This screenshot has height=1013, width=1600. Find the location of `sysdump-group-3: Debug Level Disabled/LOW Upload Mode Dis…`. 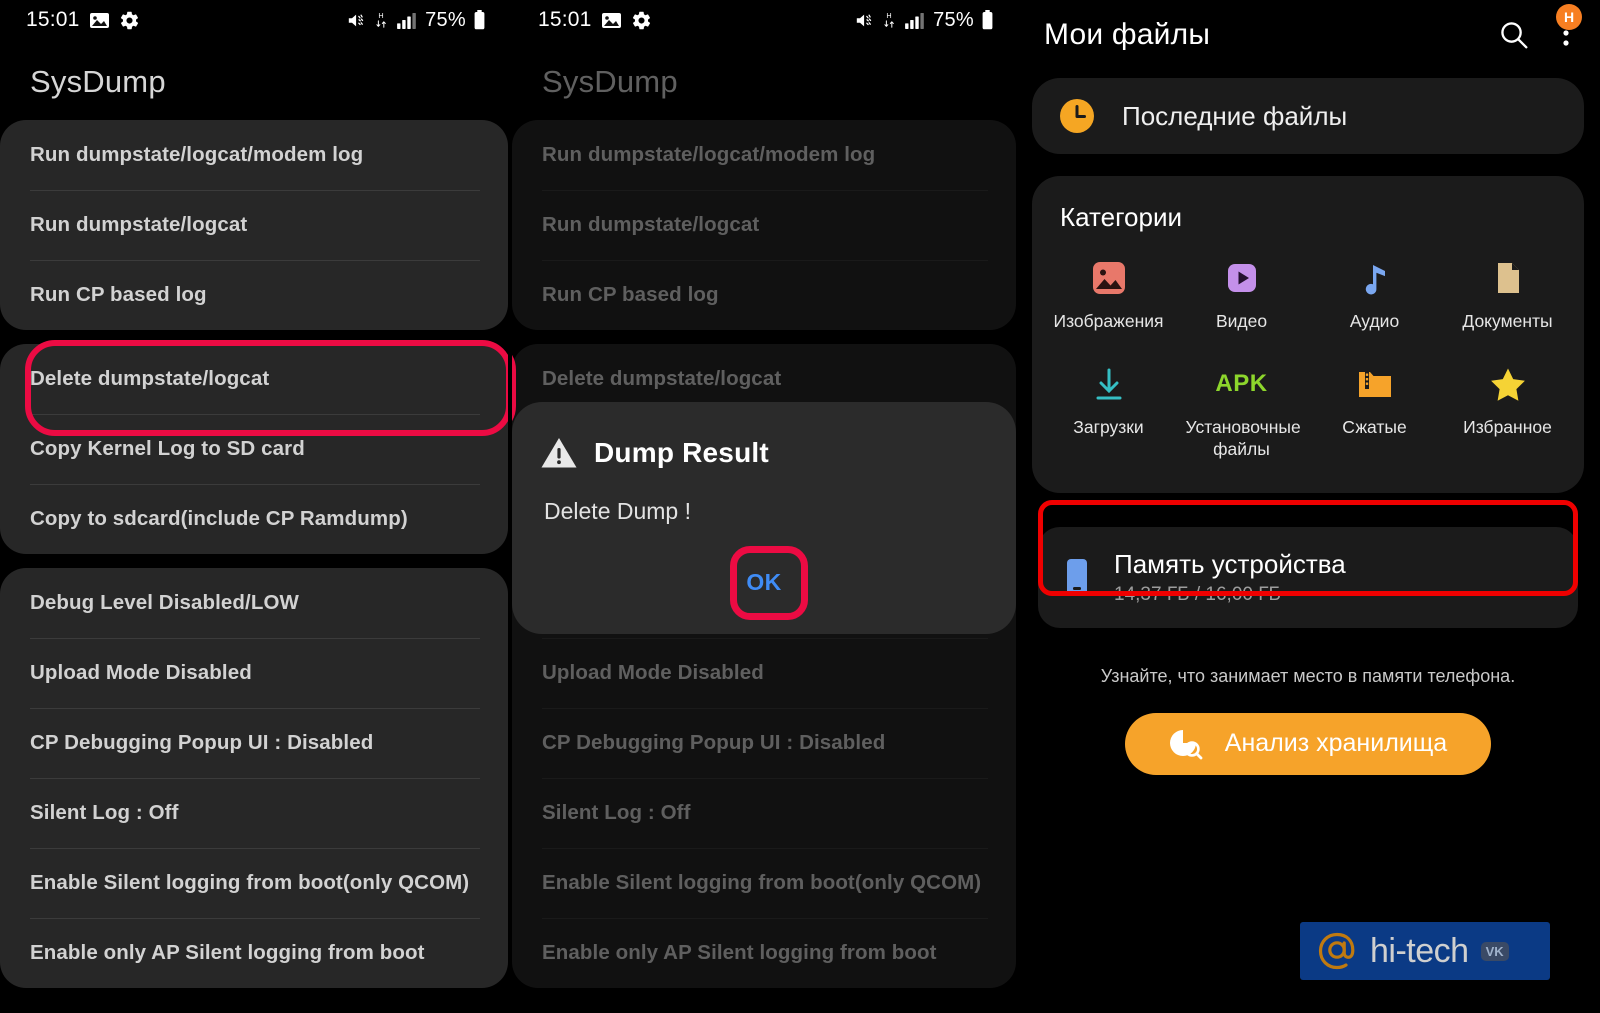

sysdump-group-3: Debug Level Disabled/LOW Upload Mode Dis… is located at coordinates (254, 778).